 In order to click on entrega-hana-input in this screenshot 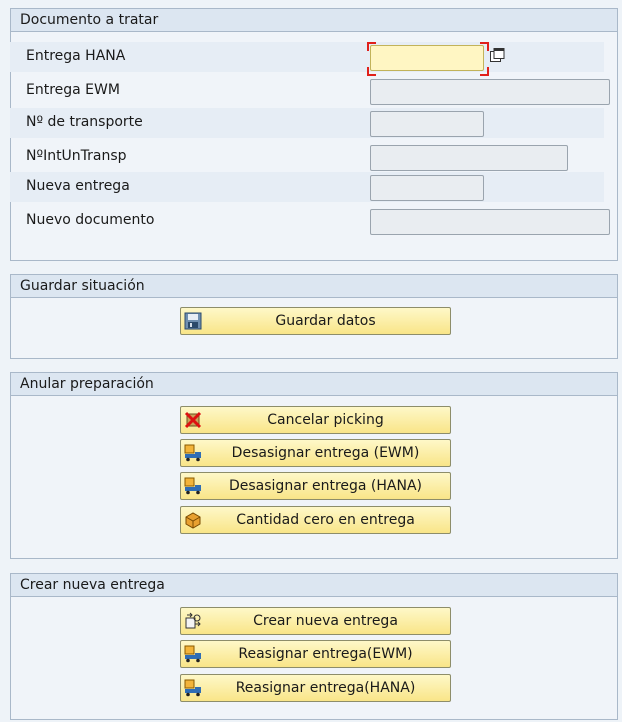, I will do `click(427, 58)`.